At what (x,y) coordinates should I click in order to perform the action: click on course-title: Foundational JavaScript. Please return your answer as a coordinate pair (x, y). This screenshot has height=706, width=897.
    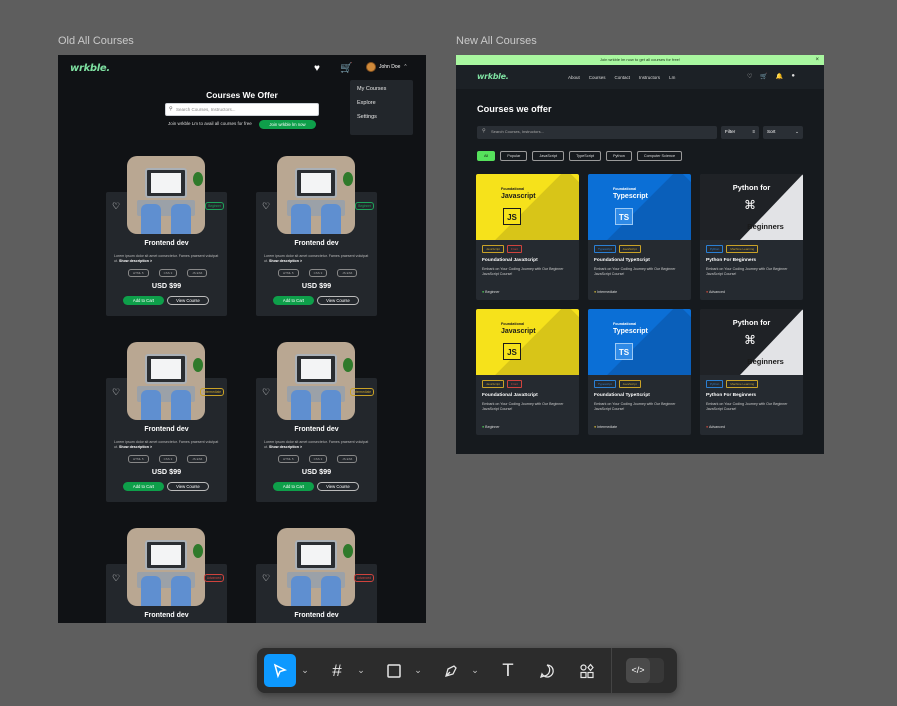
    Looking at the image, I should click on (510, 395).